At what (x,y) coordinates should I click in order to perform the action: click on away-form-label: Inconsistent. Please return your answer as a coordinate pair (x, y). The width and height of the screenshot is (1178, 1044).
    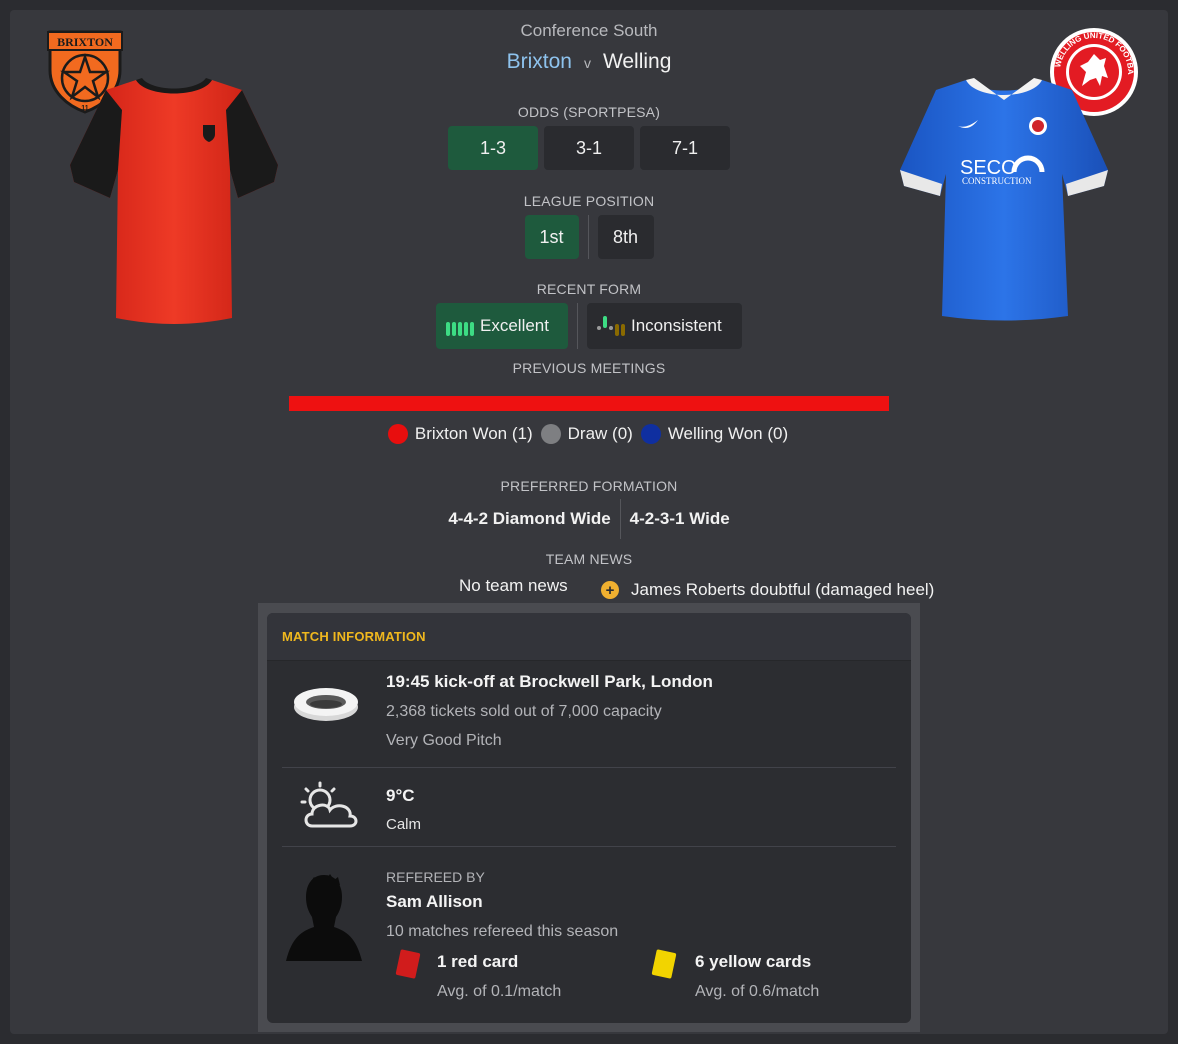
    Looking at the image, I should click on (676, 325).